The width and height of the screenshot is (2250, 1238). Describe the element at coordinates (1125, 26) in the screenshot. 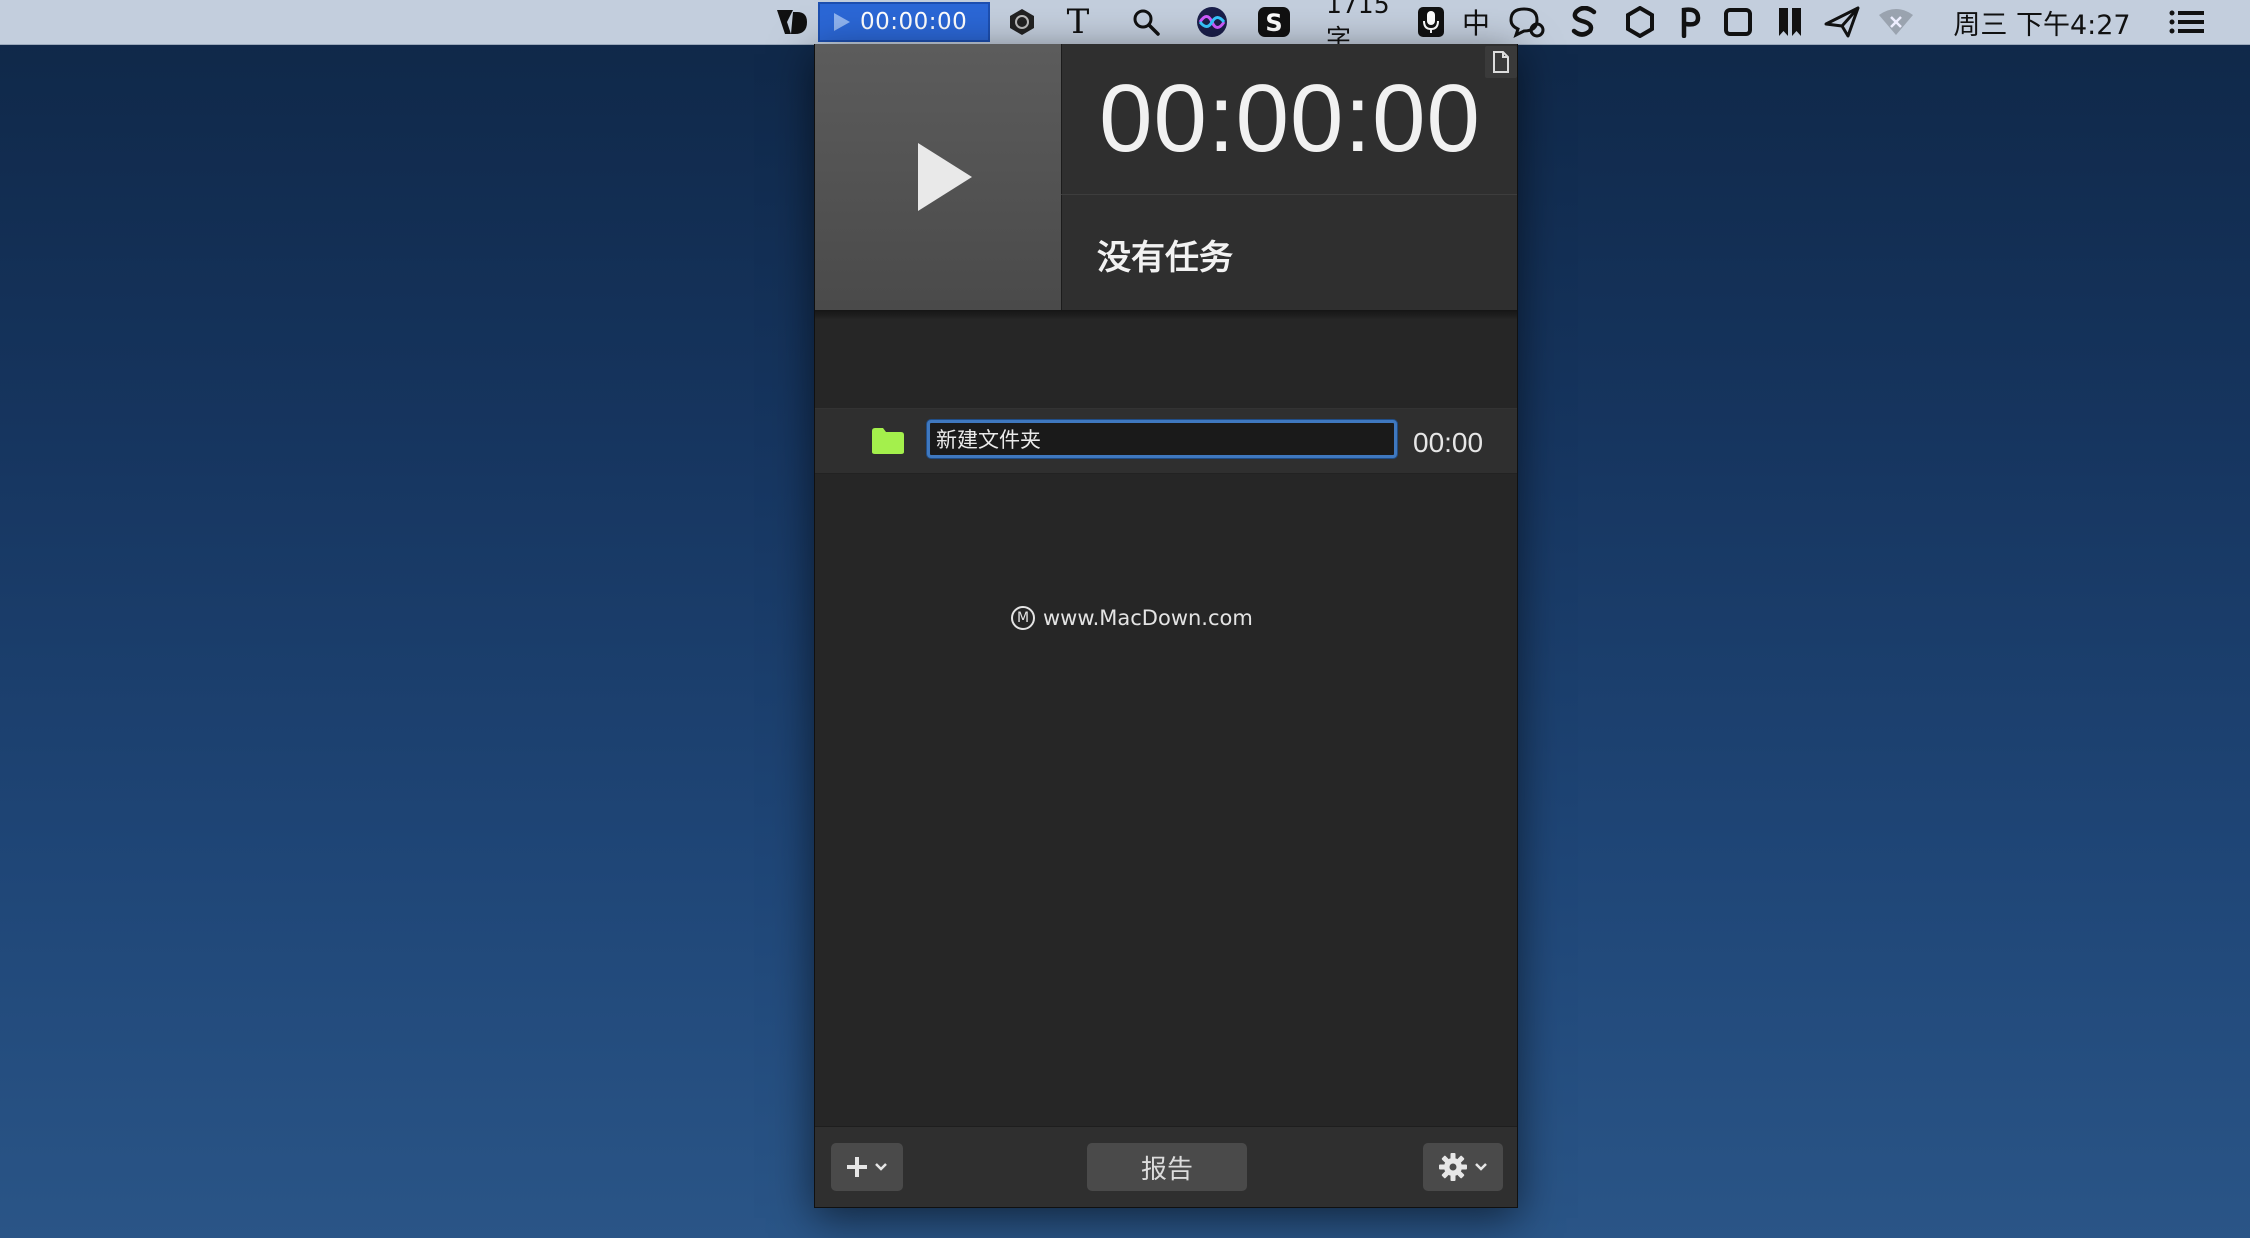

I see `menu-bar: 00:00:00 T S 1715字 中 周三 下午4:27` at that location.